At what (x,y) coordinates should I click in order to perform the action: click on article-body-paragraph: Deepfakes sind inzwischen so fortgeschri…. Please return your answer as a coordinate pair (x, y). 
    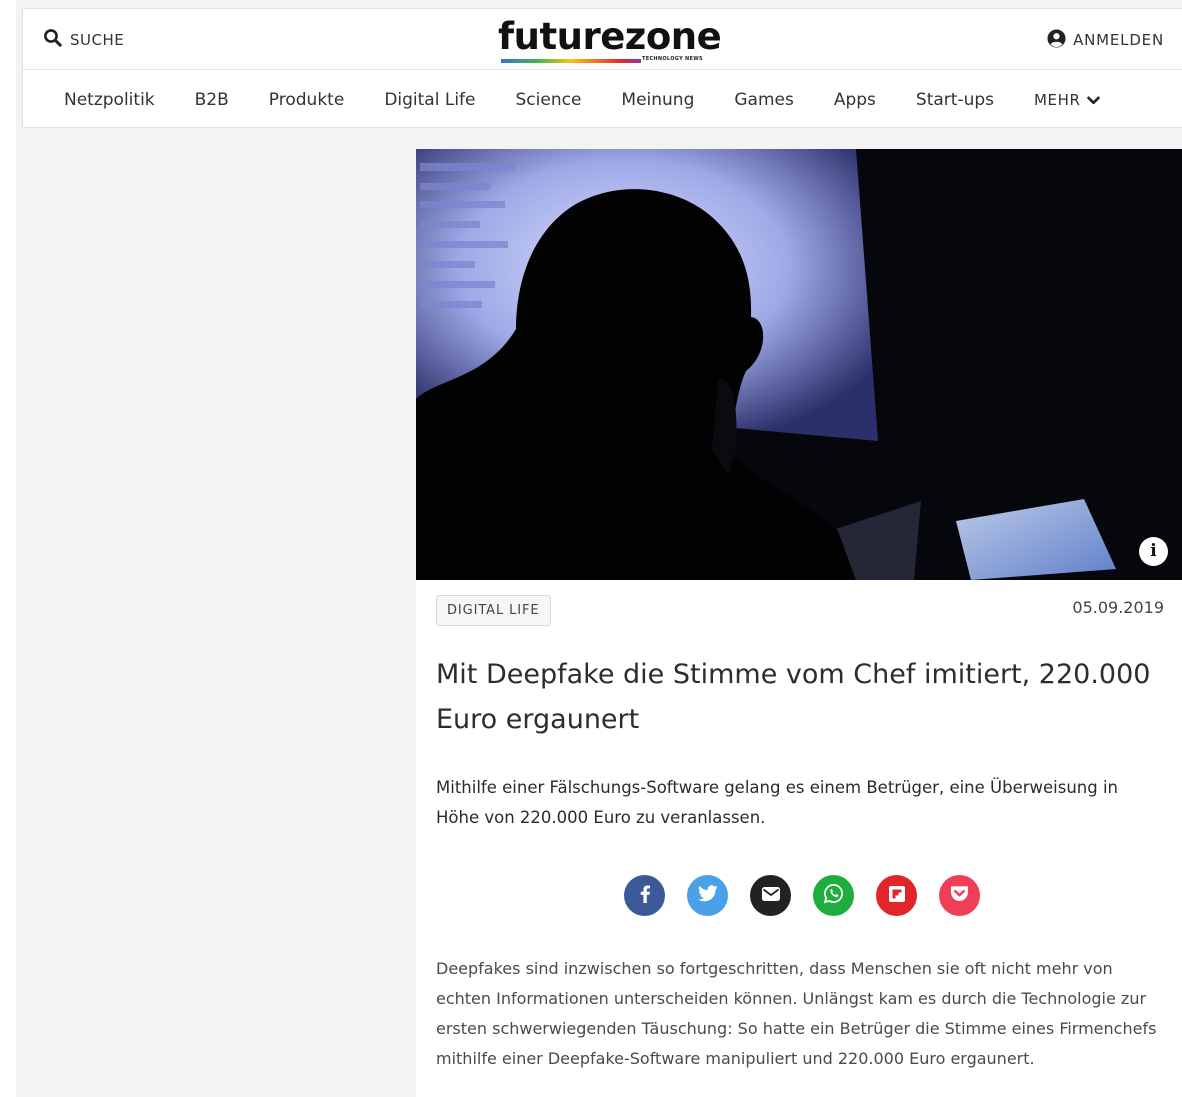
    Looking at the image, I should click on (796, 1013).